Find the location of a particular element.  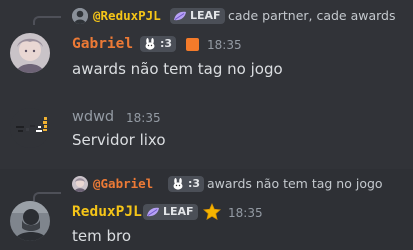

avatar-reduxpjl is located at coordinates (30, 221).